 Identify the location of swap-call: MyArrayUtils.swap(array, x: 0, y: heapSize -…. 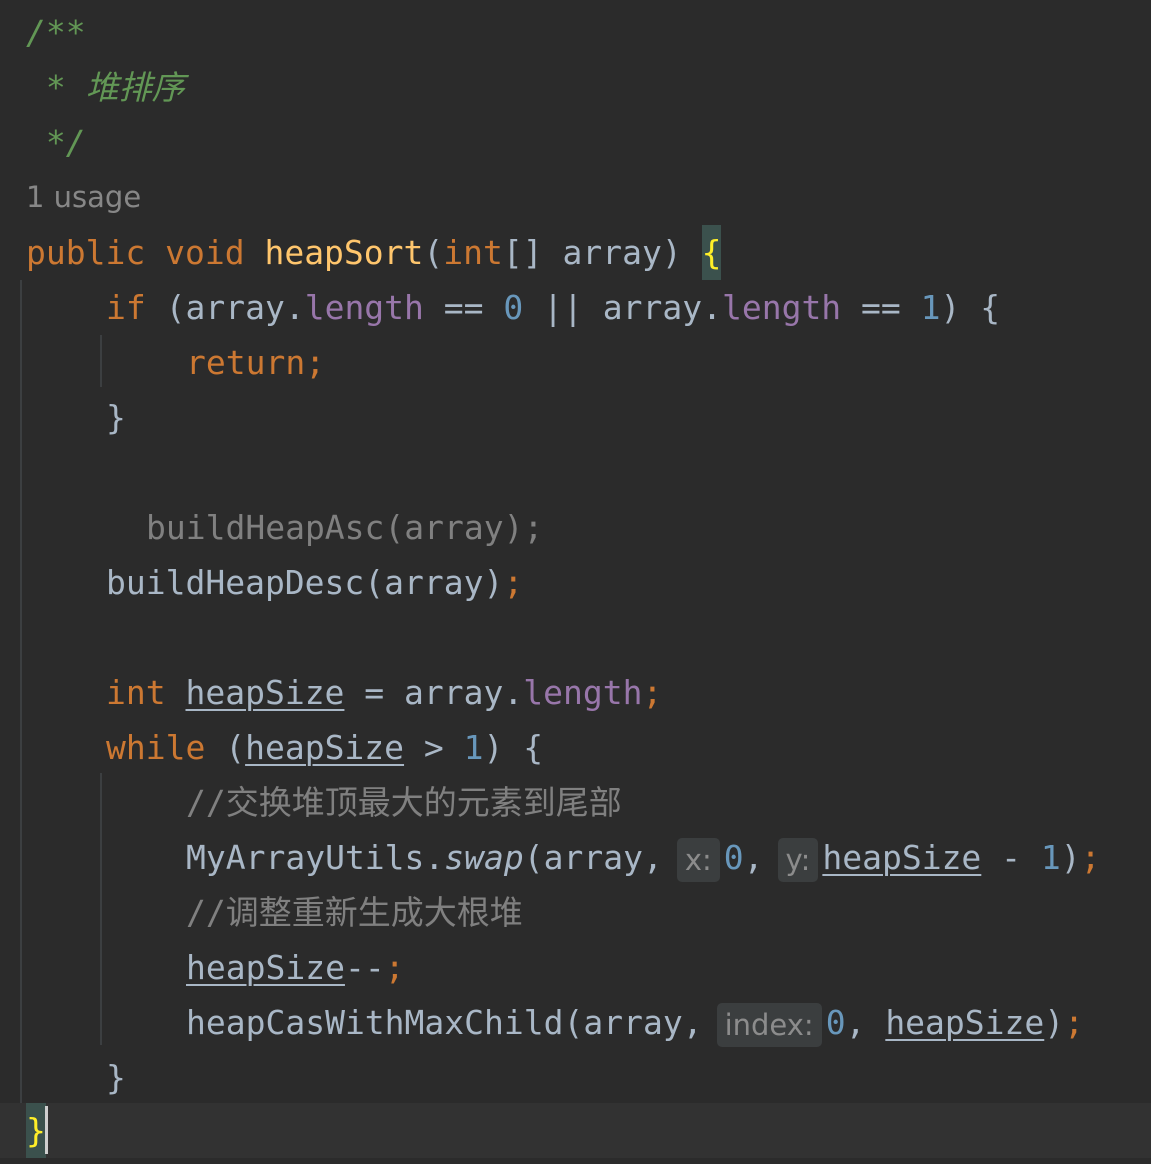
(643, 857).